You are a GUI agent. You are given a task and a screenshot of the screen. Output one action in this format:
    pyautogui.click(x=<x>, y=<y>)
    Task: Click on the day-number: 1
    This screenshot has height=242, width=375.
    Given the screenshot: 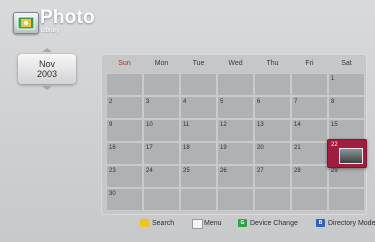 What is the action you would take?
    pyautogui.click(x=333, y=79)
    